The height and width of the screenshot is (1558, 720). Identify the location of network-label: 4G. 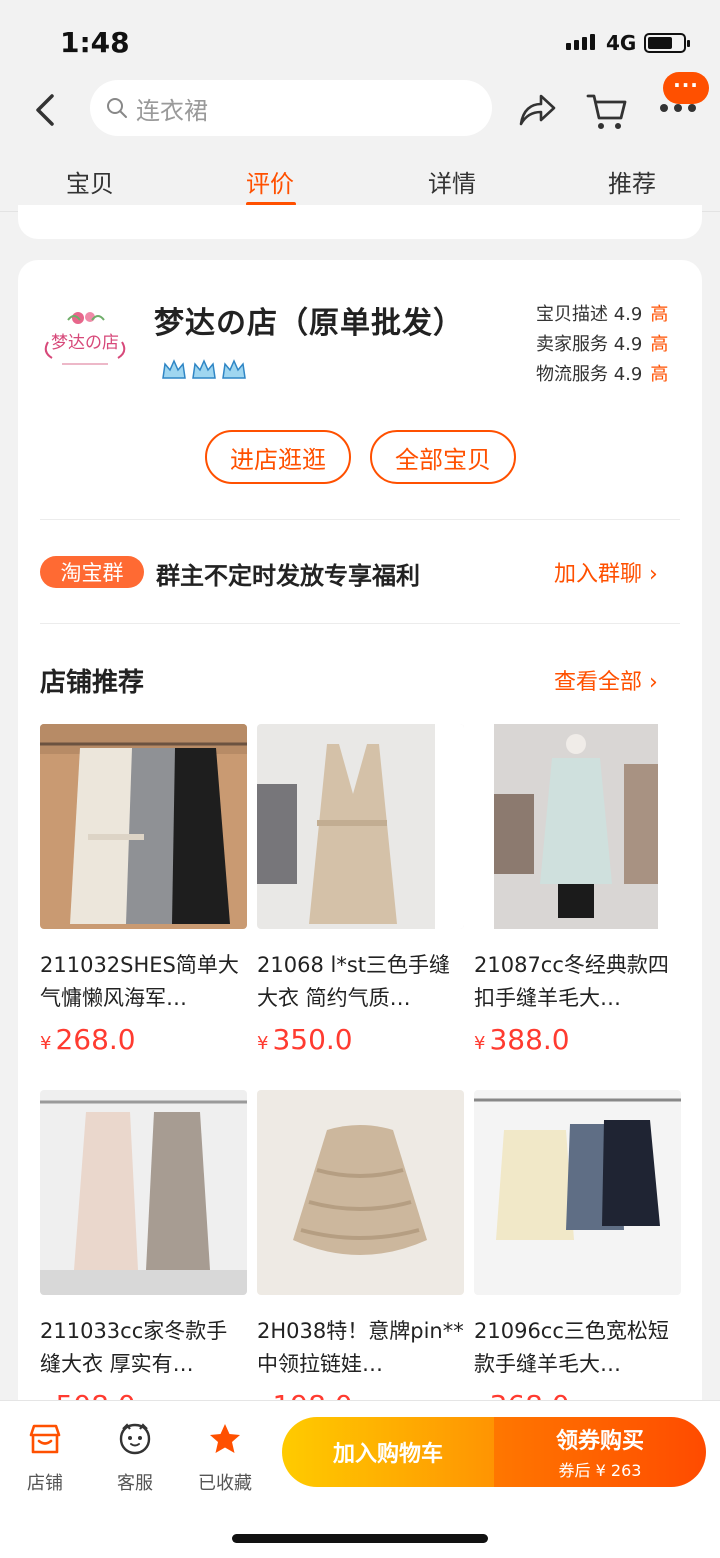
(621, 43).